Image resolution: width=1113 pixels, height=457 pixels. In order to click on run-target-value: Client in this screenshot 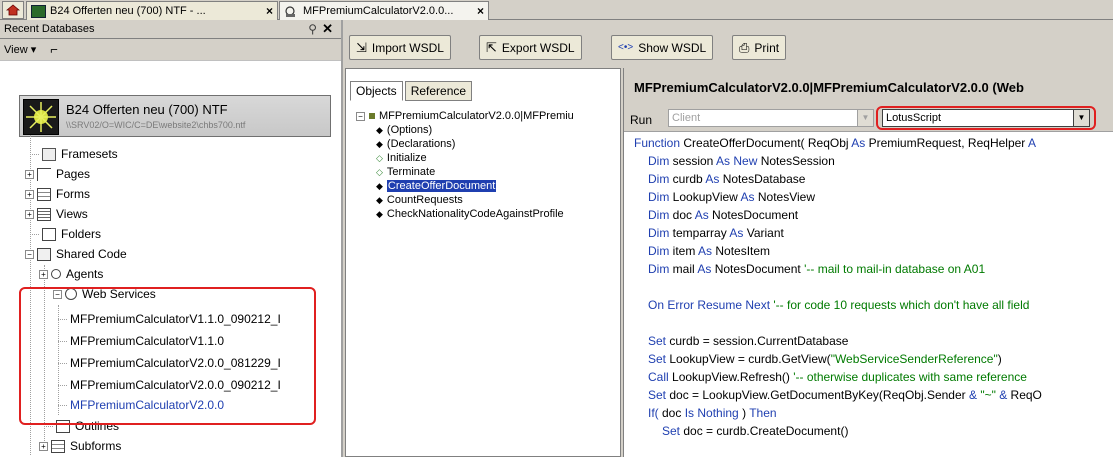, I will do `click(686, 118)`.